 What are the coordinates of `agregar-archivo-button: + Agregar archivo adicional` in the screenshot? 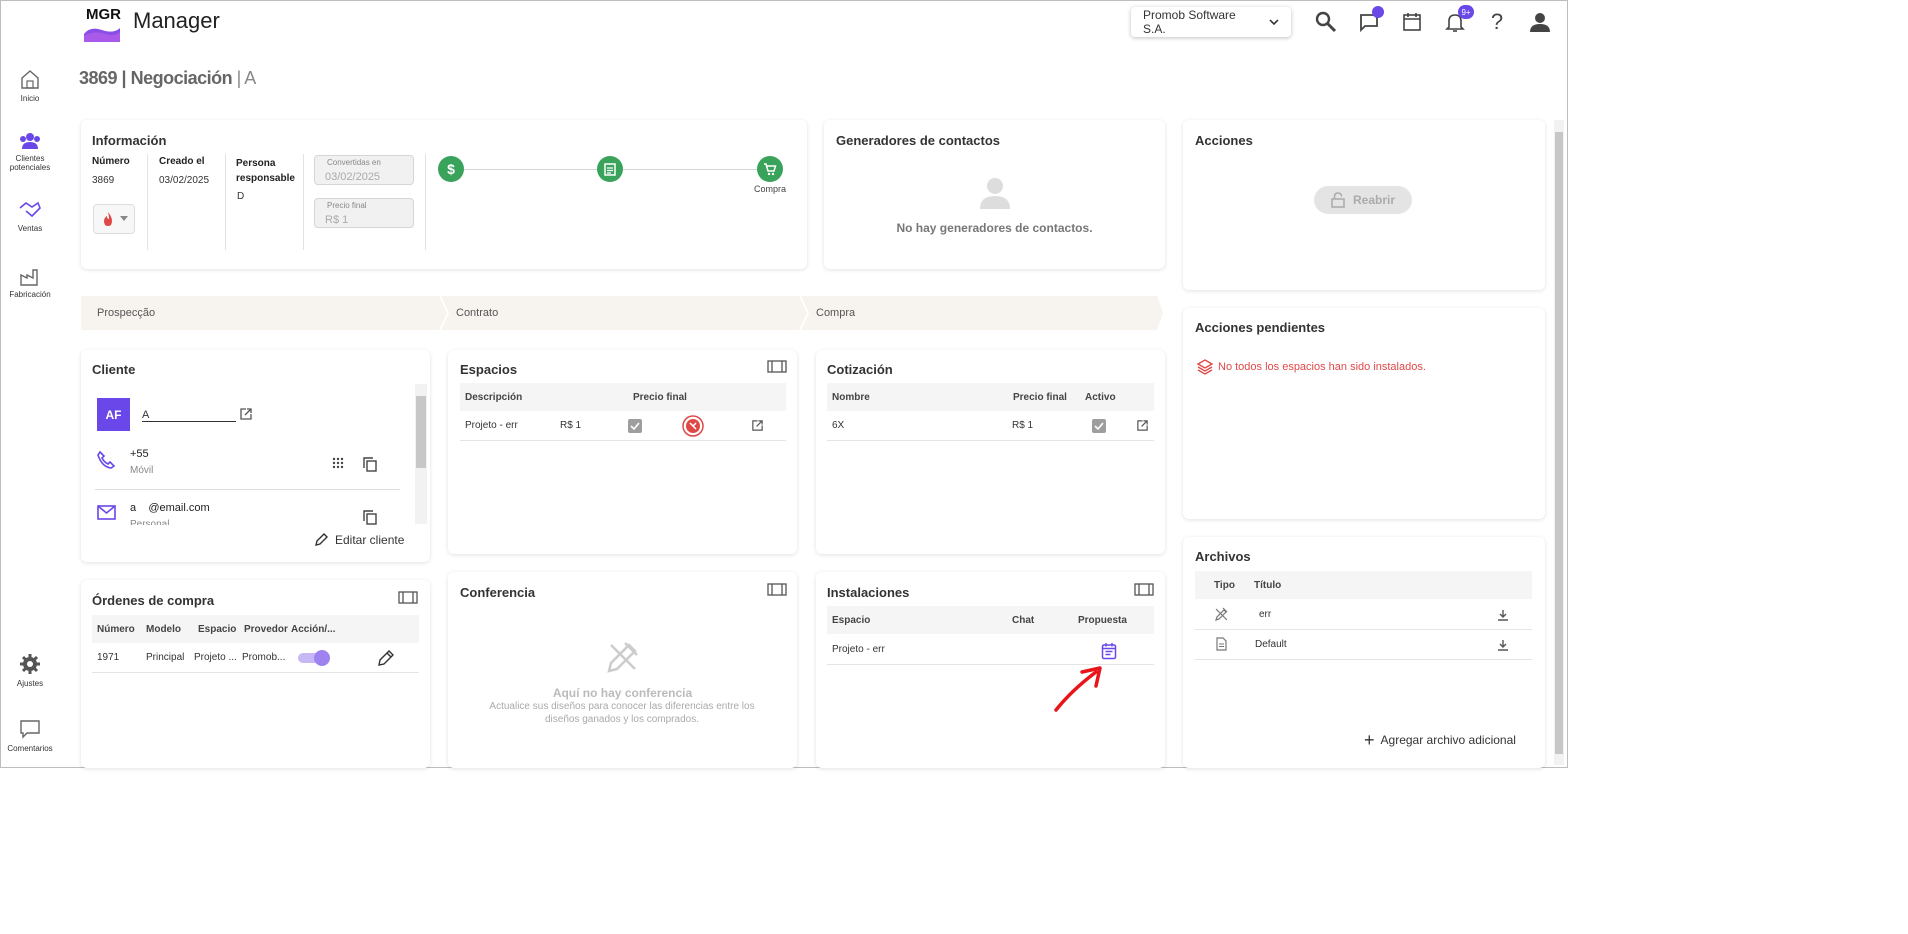 It's located at (1440, 740).